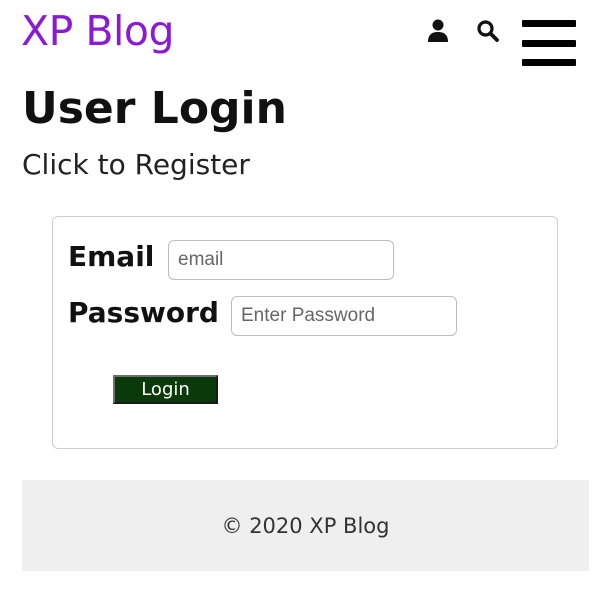  What do you see at coordinates (281, 260) in the screenshot?
I see `email-input` at bounding box center [281, 260].